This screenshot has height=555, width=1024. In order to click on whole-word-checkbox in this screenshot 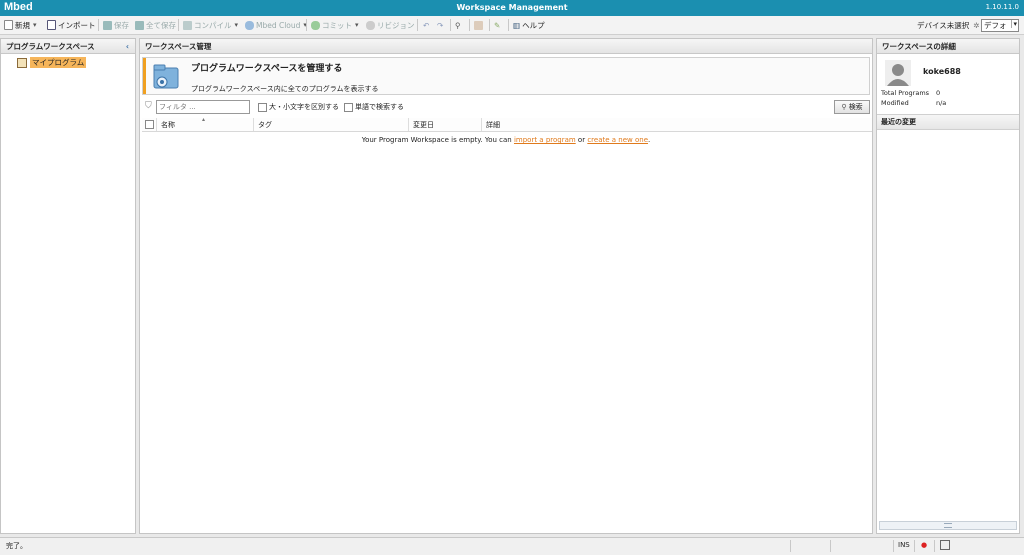, I will do `click(348, 107)`.